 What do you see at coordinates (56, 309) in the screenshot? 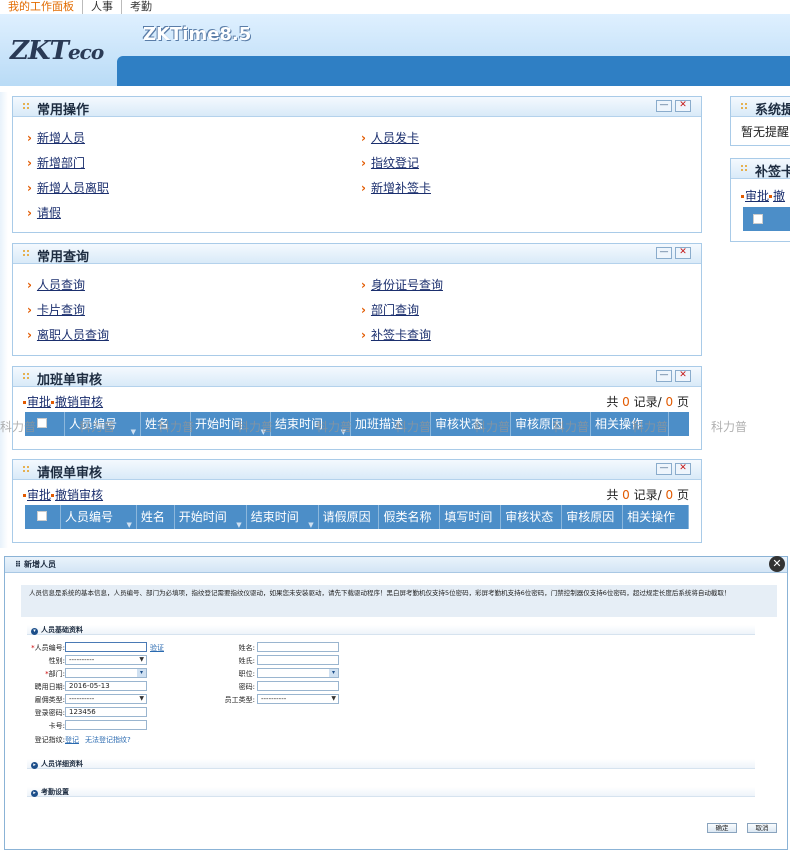
I see `link-query-card: 卡片查询` at bounding box center [56, 309].